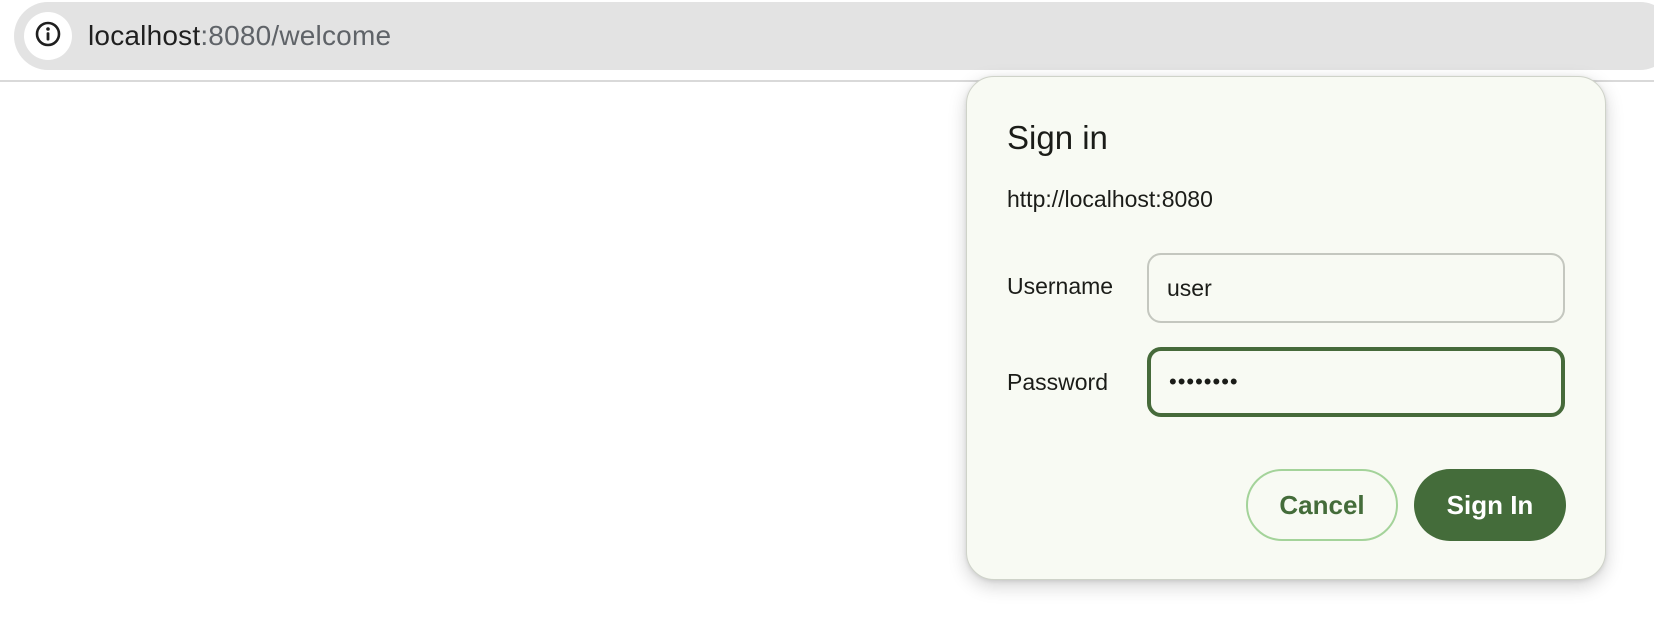  I want to click on password-field: ••••••••, so click(1356, 382).